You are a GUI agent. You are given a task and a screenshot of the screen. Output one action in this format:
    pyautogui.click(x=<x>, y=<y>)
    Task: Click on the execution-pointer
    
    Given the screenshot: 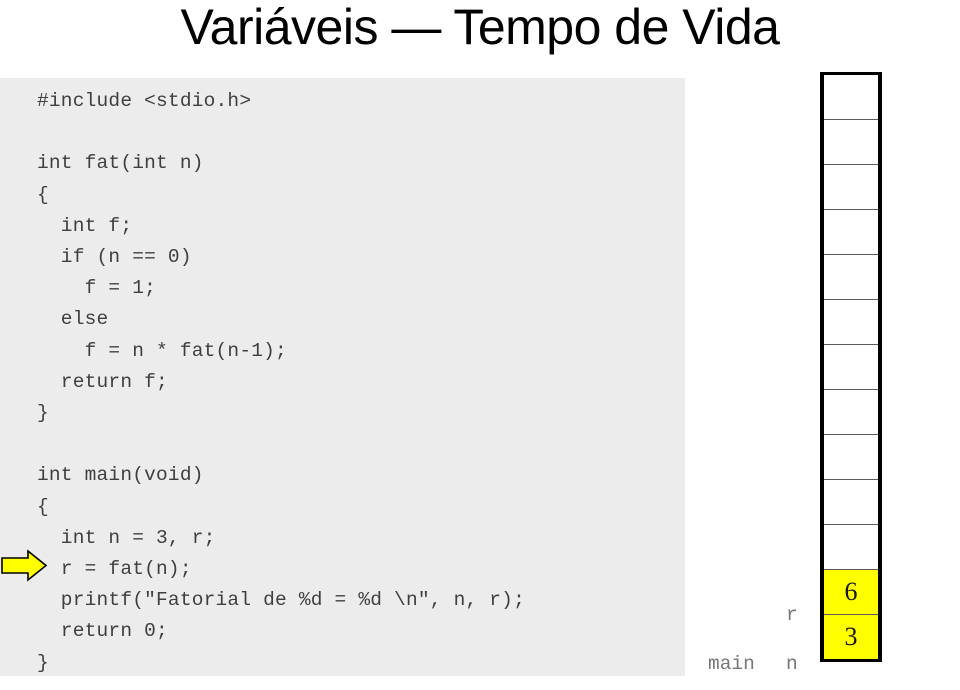 What is the action you would take?
    pyautogui.click(x=24, y=565)
    